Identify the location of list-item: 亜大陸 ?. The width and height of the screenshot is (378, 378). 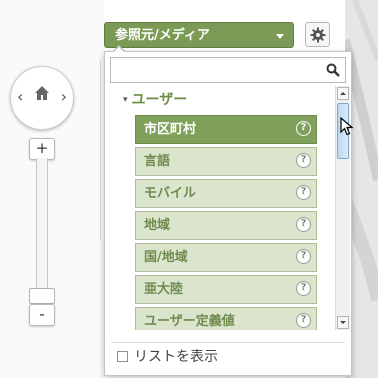
(226, 289).